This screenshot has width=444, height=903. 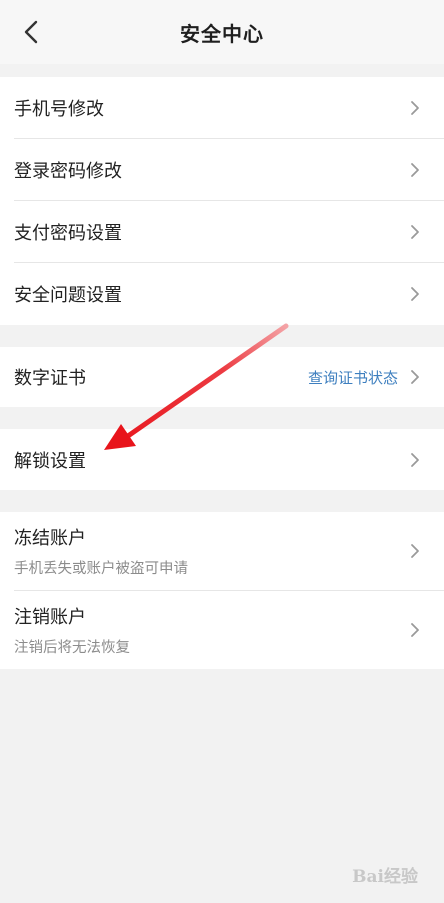 What do you see at coordinates (101, 569) in the screenshot?
I see `freeze-account-description: 手机丢失或账户被盗可申请` at bounding box center [101, 569].